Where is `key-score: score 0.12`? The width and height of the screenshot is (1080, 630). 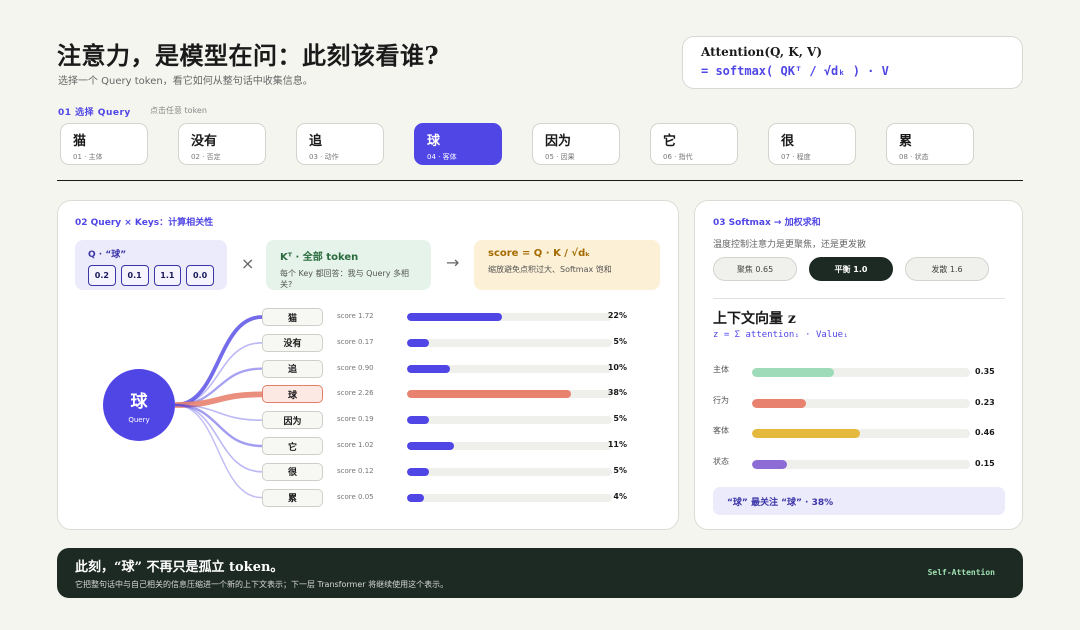
key-score: score 0.12 is located at coordinates (355, 470).